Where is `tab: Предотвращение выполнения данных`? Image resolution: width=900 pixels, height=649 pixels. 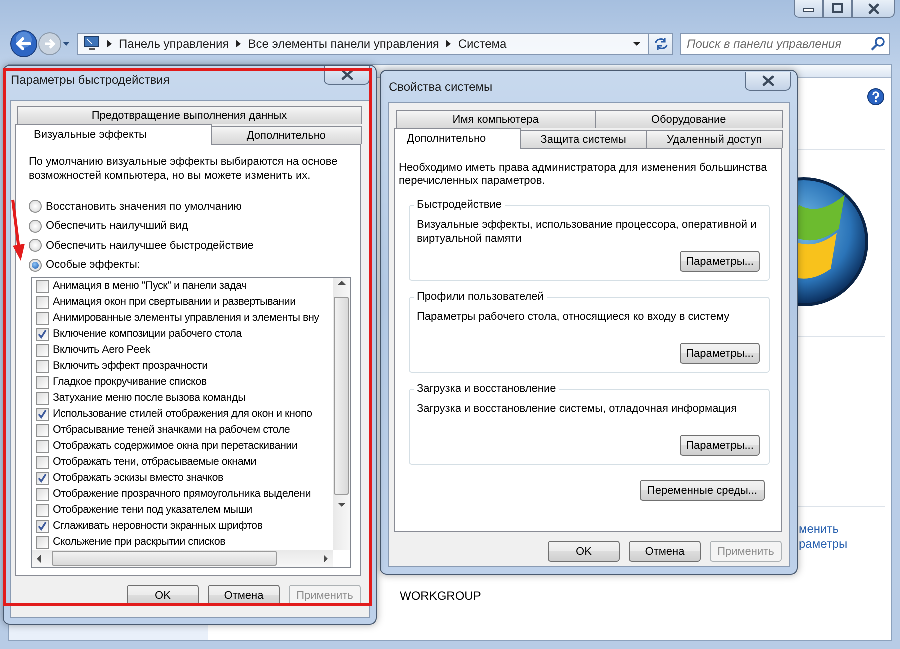
tab: Предотвращение выполнения данных is located at coordinates (189, 115).